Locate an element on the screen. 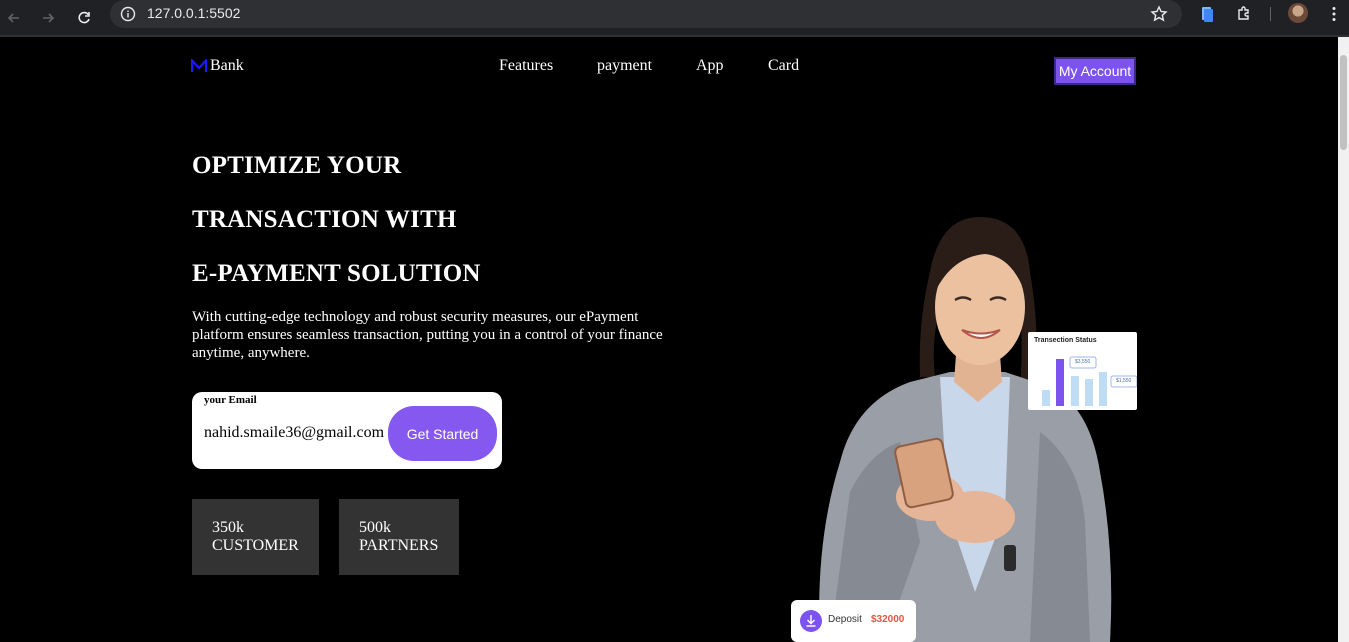 The height and width of the screenshot is (642, 1349). nav-link-payment: payment is located at coordinates (624, 66).